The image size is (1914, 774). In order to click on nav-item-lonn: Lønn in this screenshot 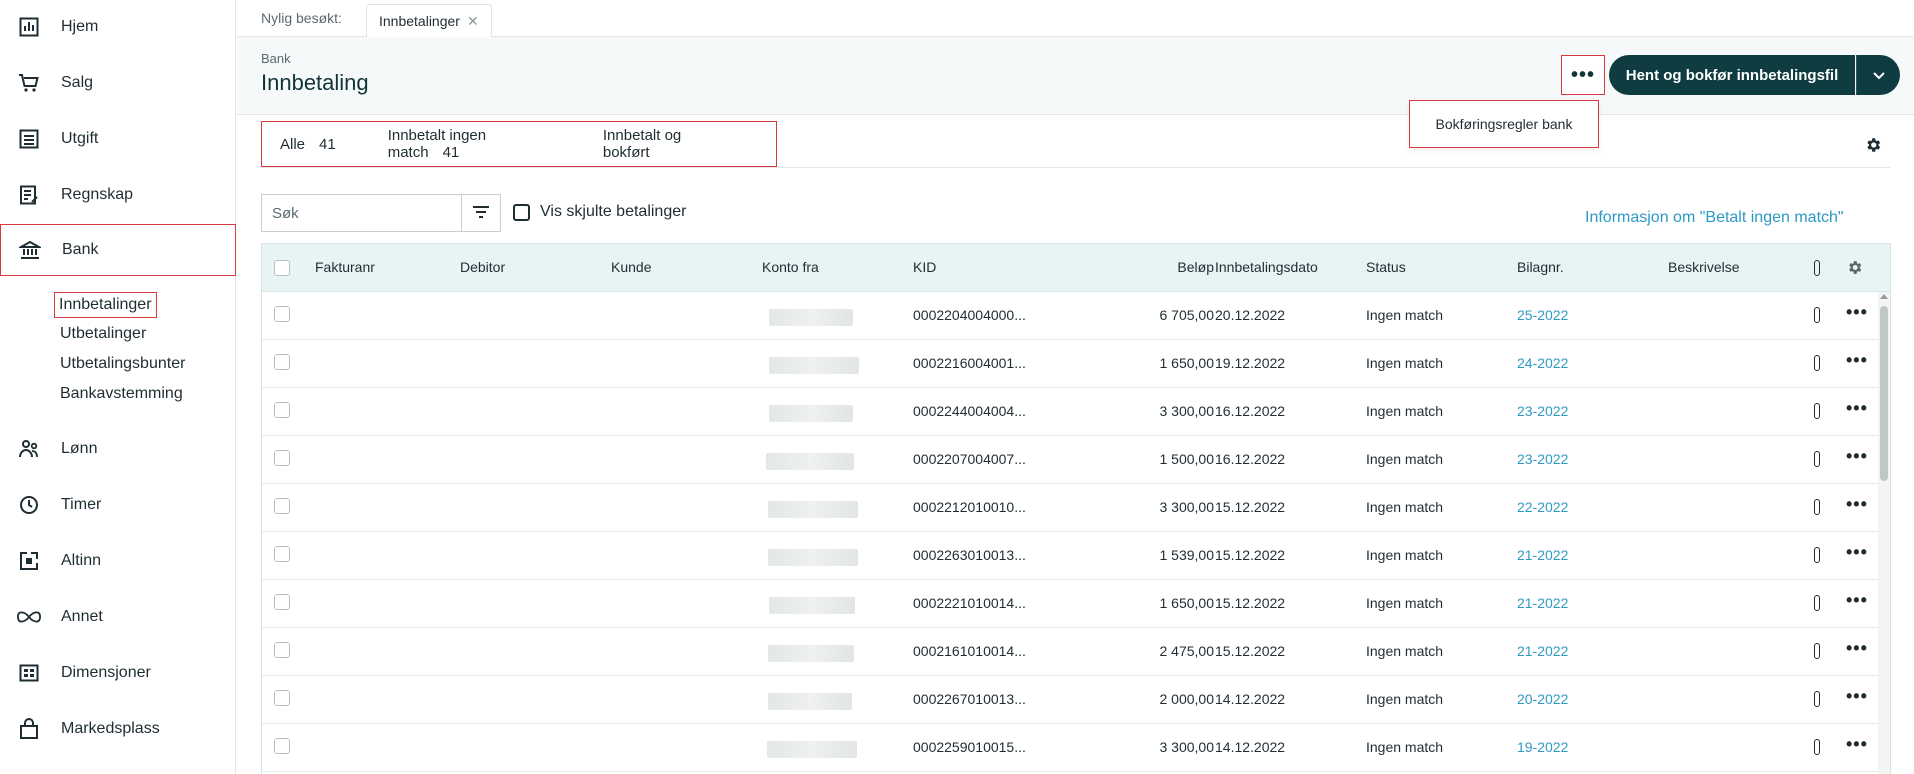, I will do `click(118, 449)`.